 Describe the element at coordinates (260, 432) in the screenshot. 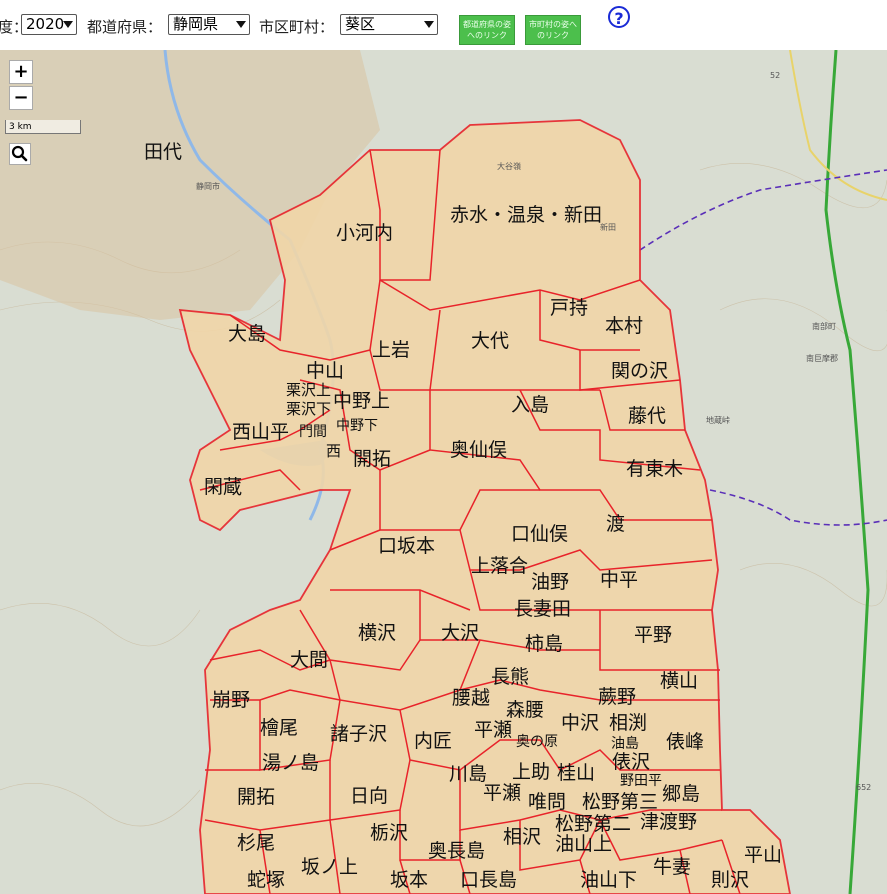

I see `district-label: 西山平` at that location.